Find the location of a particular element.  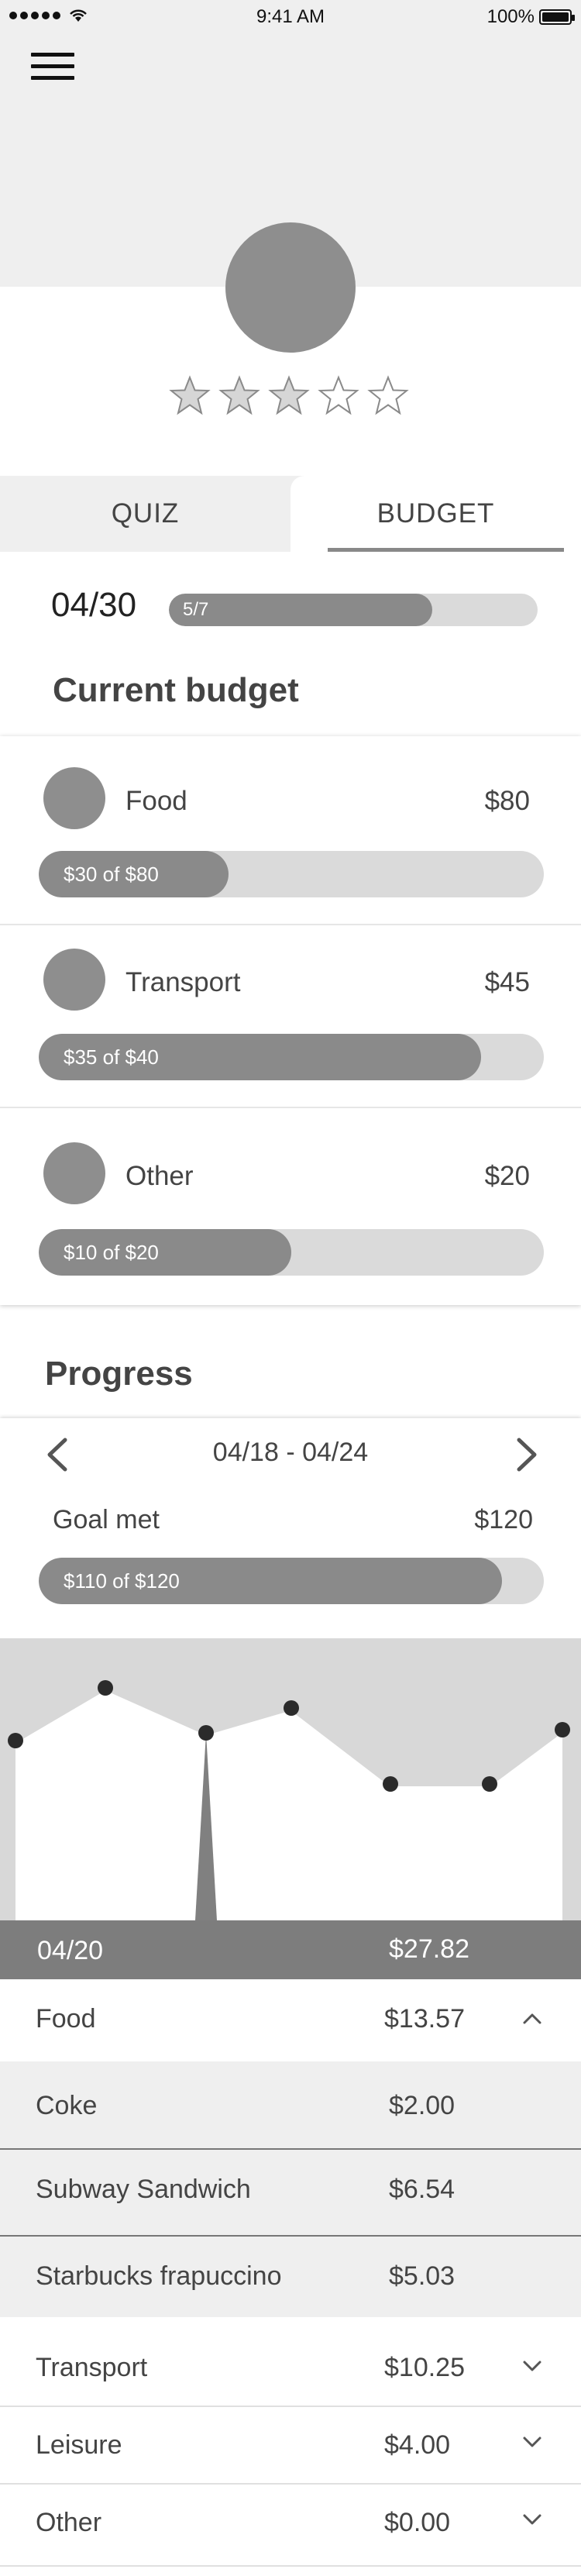

goal-progress-label: $110 of $120 is located at coordinates (122, 1581).